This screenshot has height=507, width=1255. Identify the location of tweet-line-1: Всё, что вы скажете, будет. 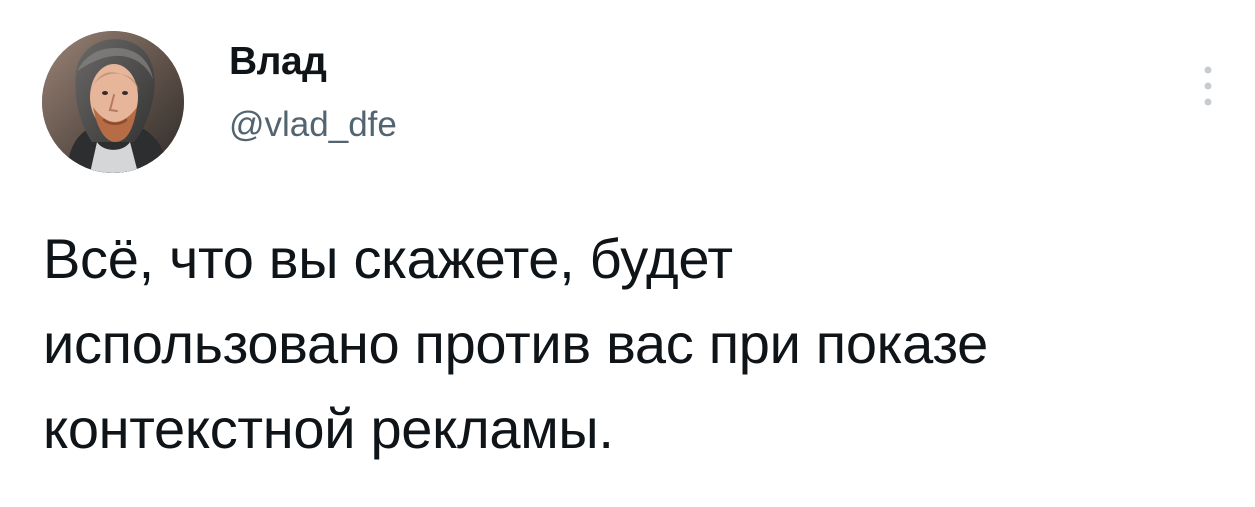
(388, 258).